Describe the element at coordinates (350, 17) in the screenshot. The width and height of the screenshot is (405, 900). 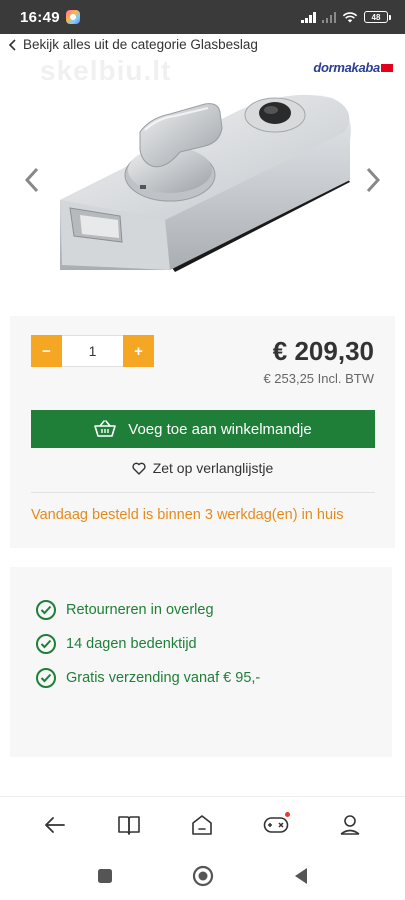
I see `wifi-icon` at that location.